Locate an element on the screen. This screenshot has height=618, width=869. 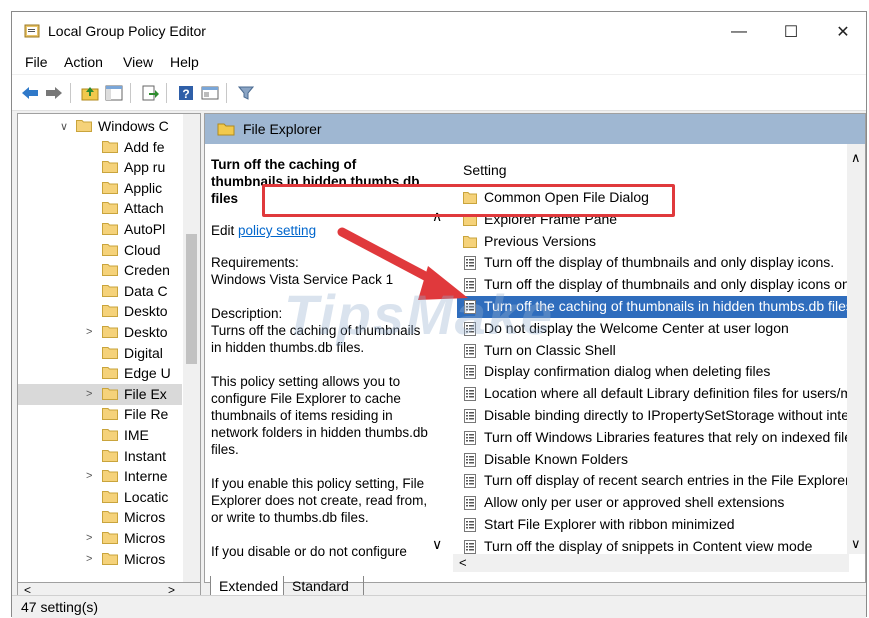
forward-arrow-icon is located at coordinates (54, 93).